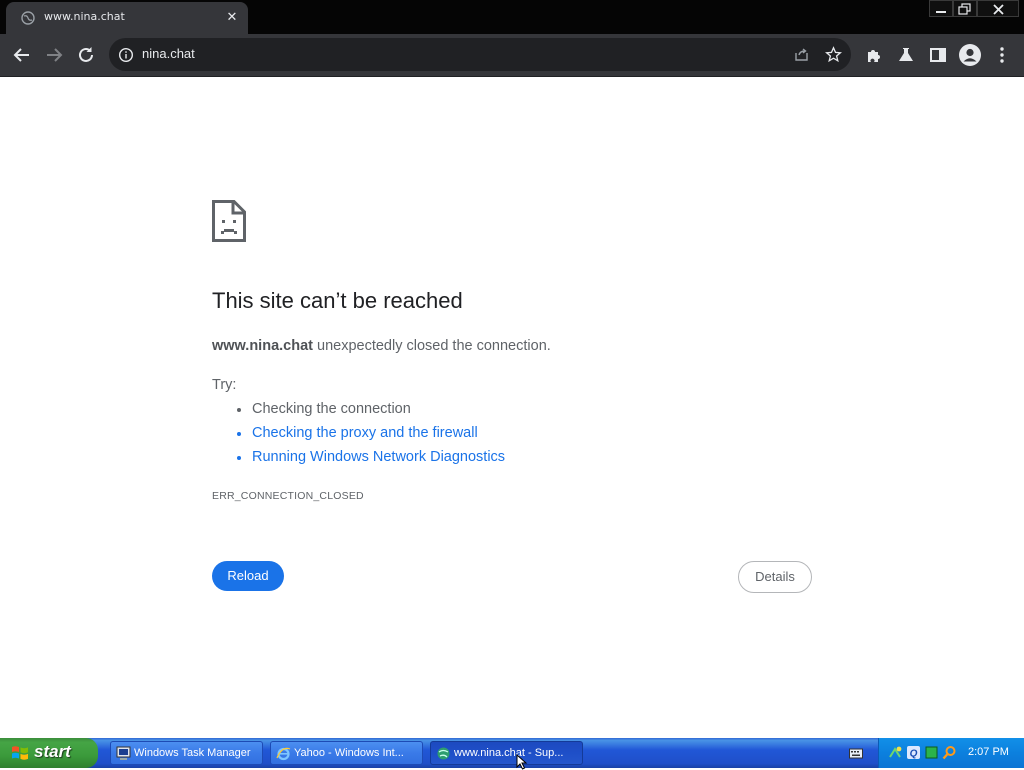 Image resolution: width=1024 pixels, height=770 pixels. I want to click on puzzle-icon, so click(874, 56).